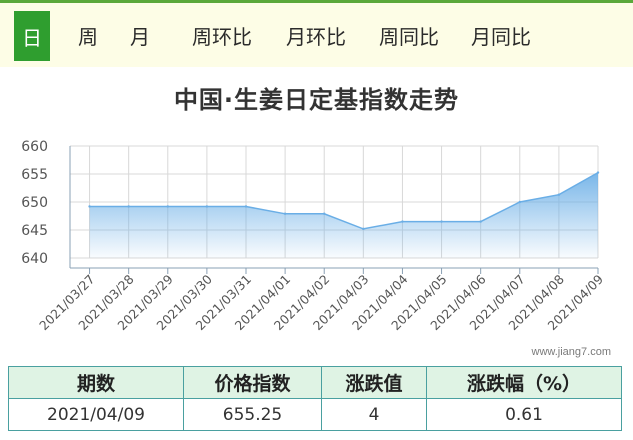 Image resolution: width=633 pixels, height=440 pixels. I want to click on cell-period: 2021/04/09, so click(96, 414).